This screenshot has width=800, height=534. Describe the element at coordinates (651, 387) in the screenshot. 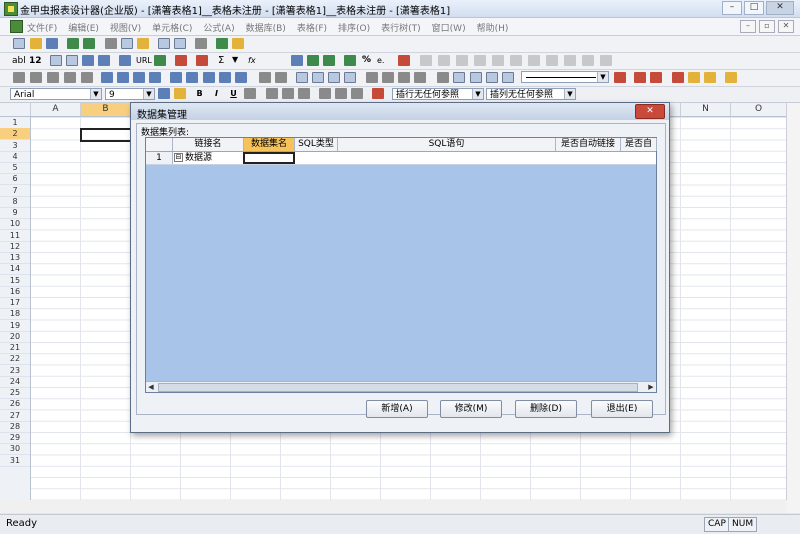

I see `scroll-right-icon: ▶` at that location.